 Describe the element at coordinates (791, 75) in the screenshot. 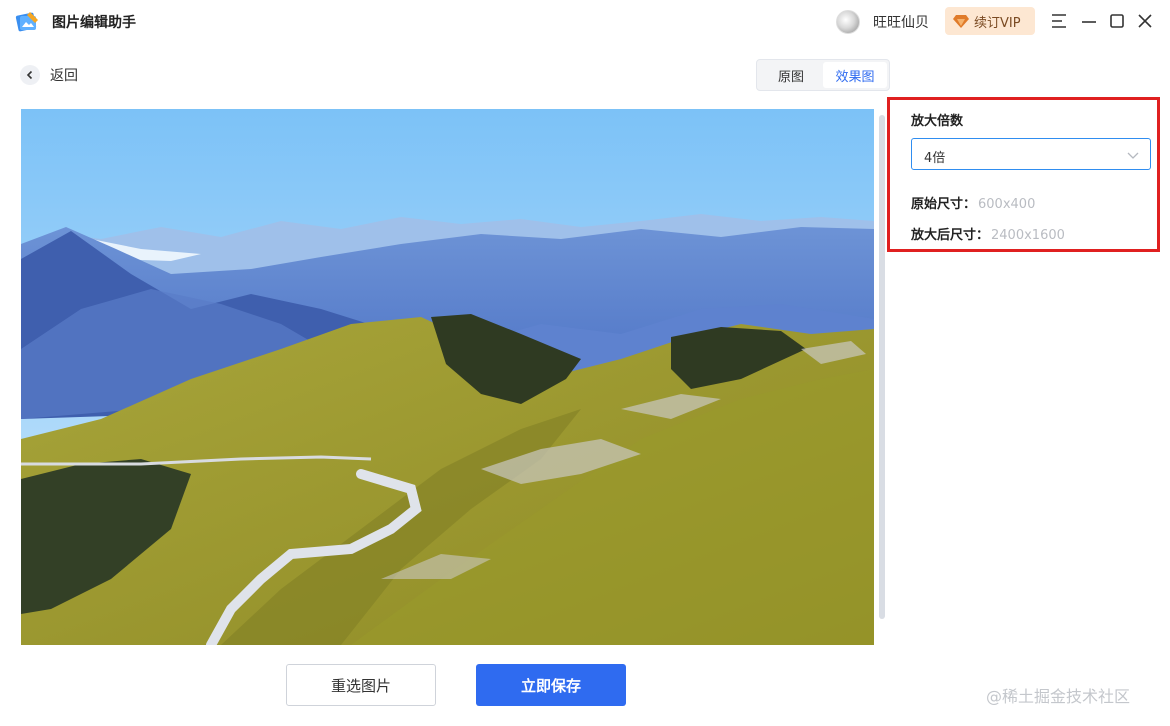

I see `tab-original: 原图` at that location.